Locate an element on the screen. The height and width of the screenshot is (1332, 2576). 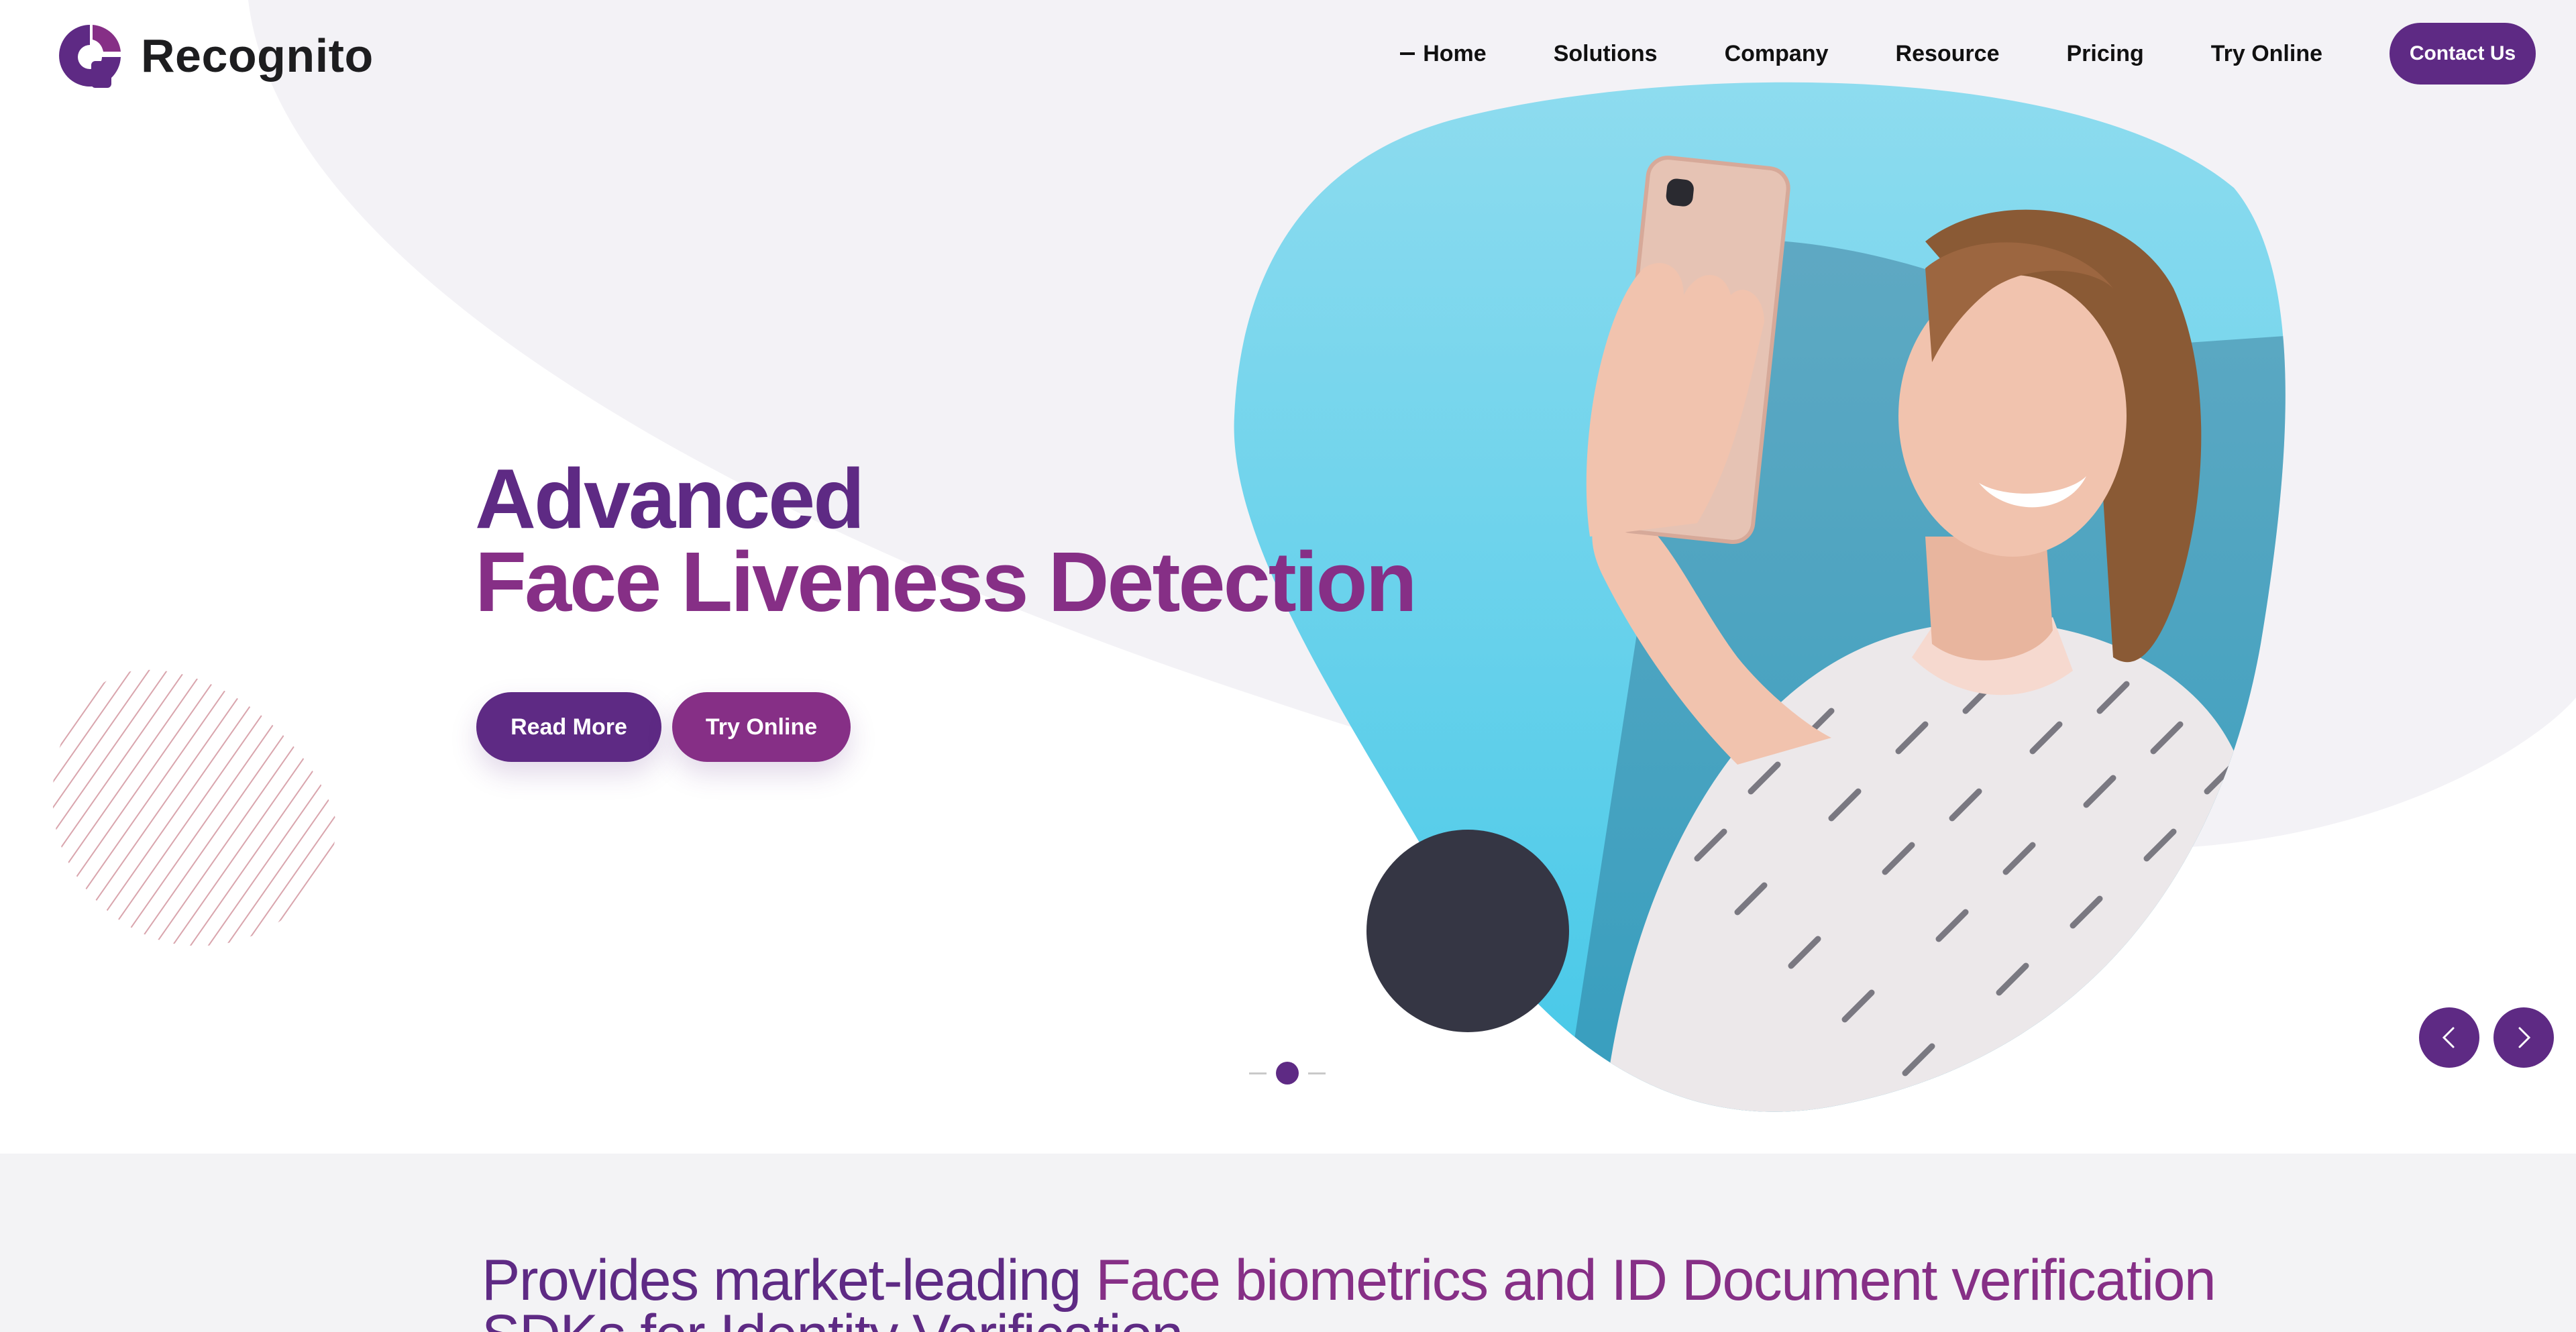
decorative-dark-circle is located at coordinates (1467, 931).